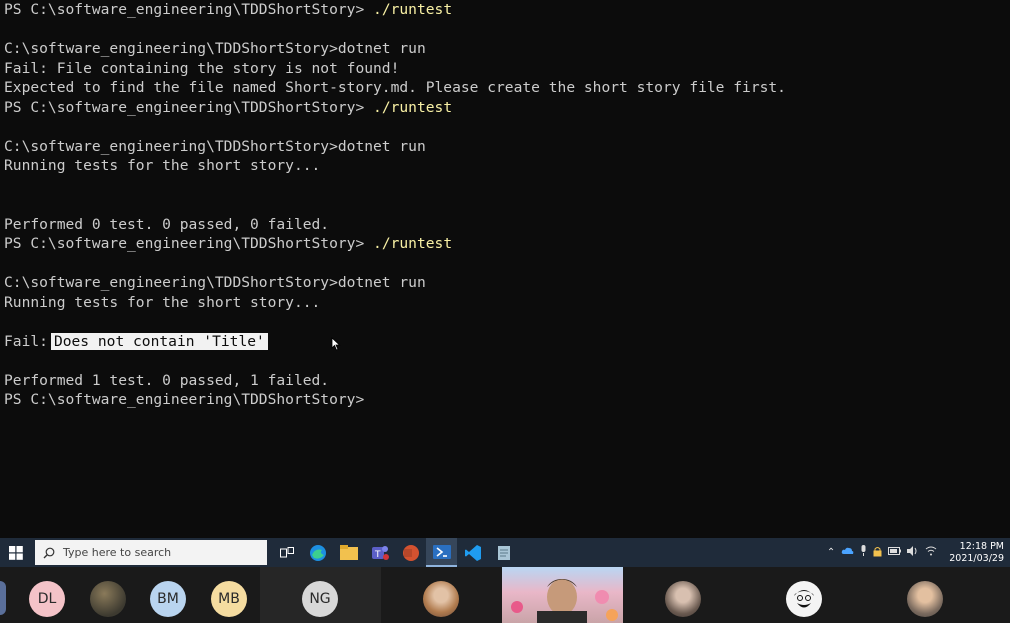 This screenshot has width=1010, height=623. Describe the element at coordinates (931, 552) in the screenshot. I see `wifi-icon` at that location.